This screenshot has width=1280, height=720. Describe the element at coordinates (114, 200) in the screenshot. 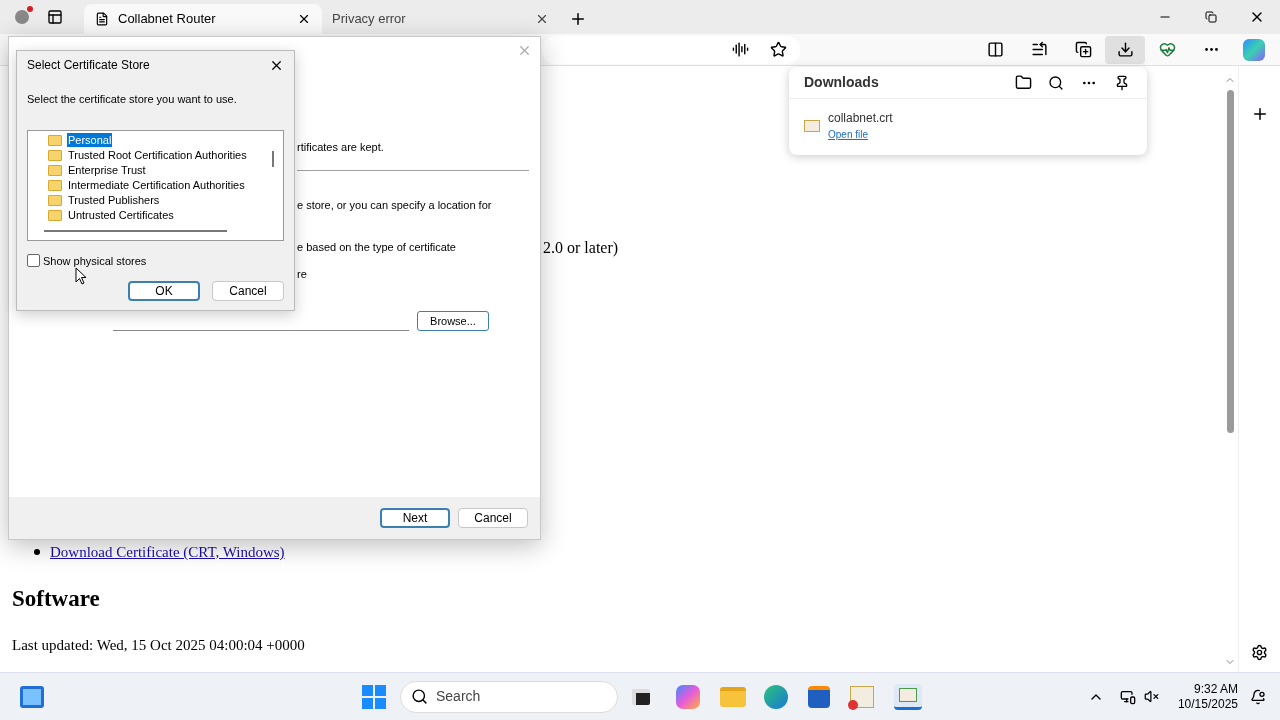

I see `store-item: Trusted Publishers` at that location.